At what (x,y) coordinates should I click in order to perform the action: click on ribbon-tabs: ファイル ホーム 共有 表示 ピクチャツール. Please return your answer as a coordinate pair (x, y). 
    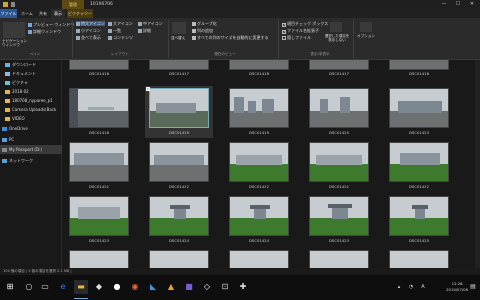
    Looking at the image, I should click on (240, 17).